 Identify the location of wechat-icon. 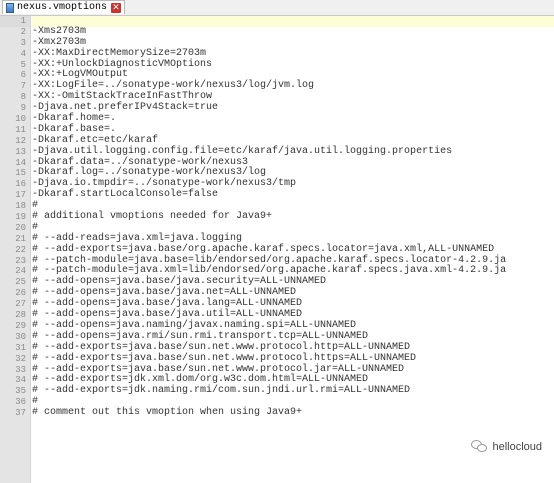
(479, 446).